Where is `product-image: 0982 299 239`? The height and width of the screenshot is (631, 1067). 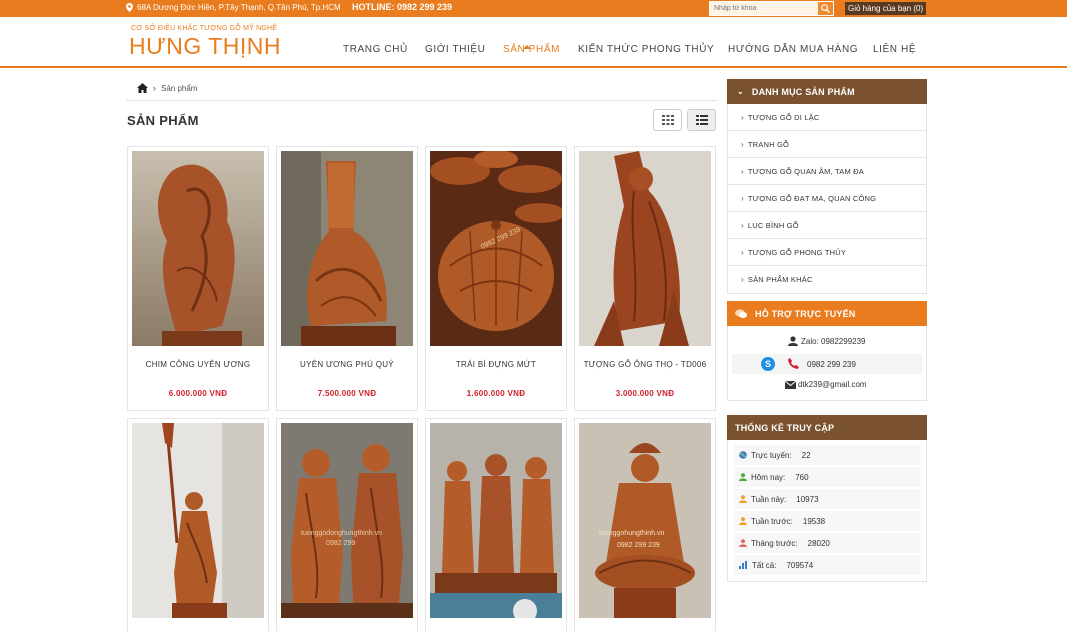 product-image: 0982 299 239 is located at coordinates (496, 248).